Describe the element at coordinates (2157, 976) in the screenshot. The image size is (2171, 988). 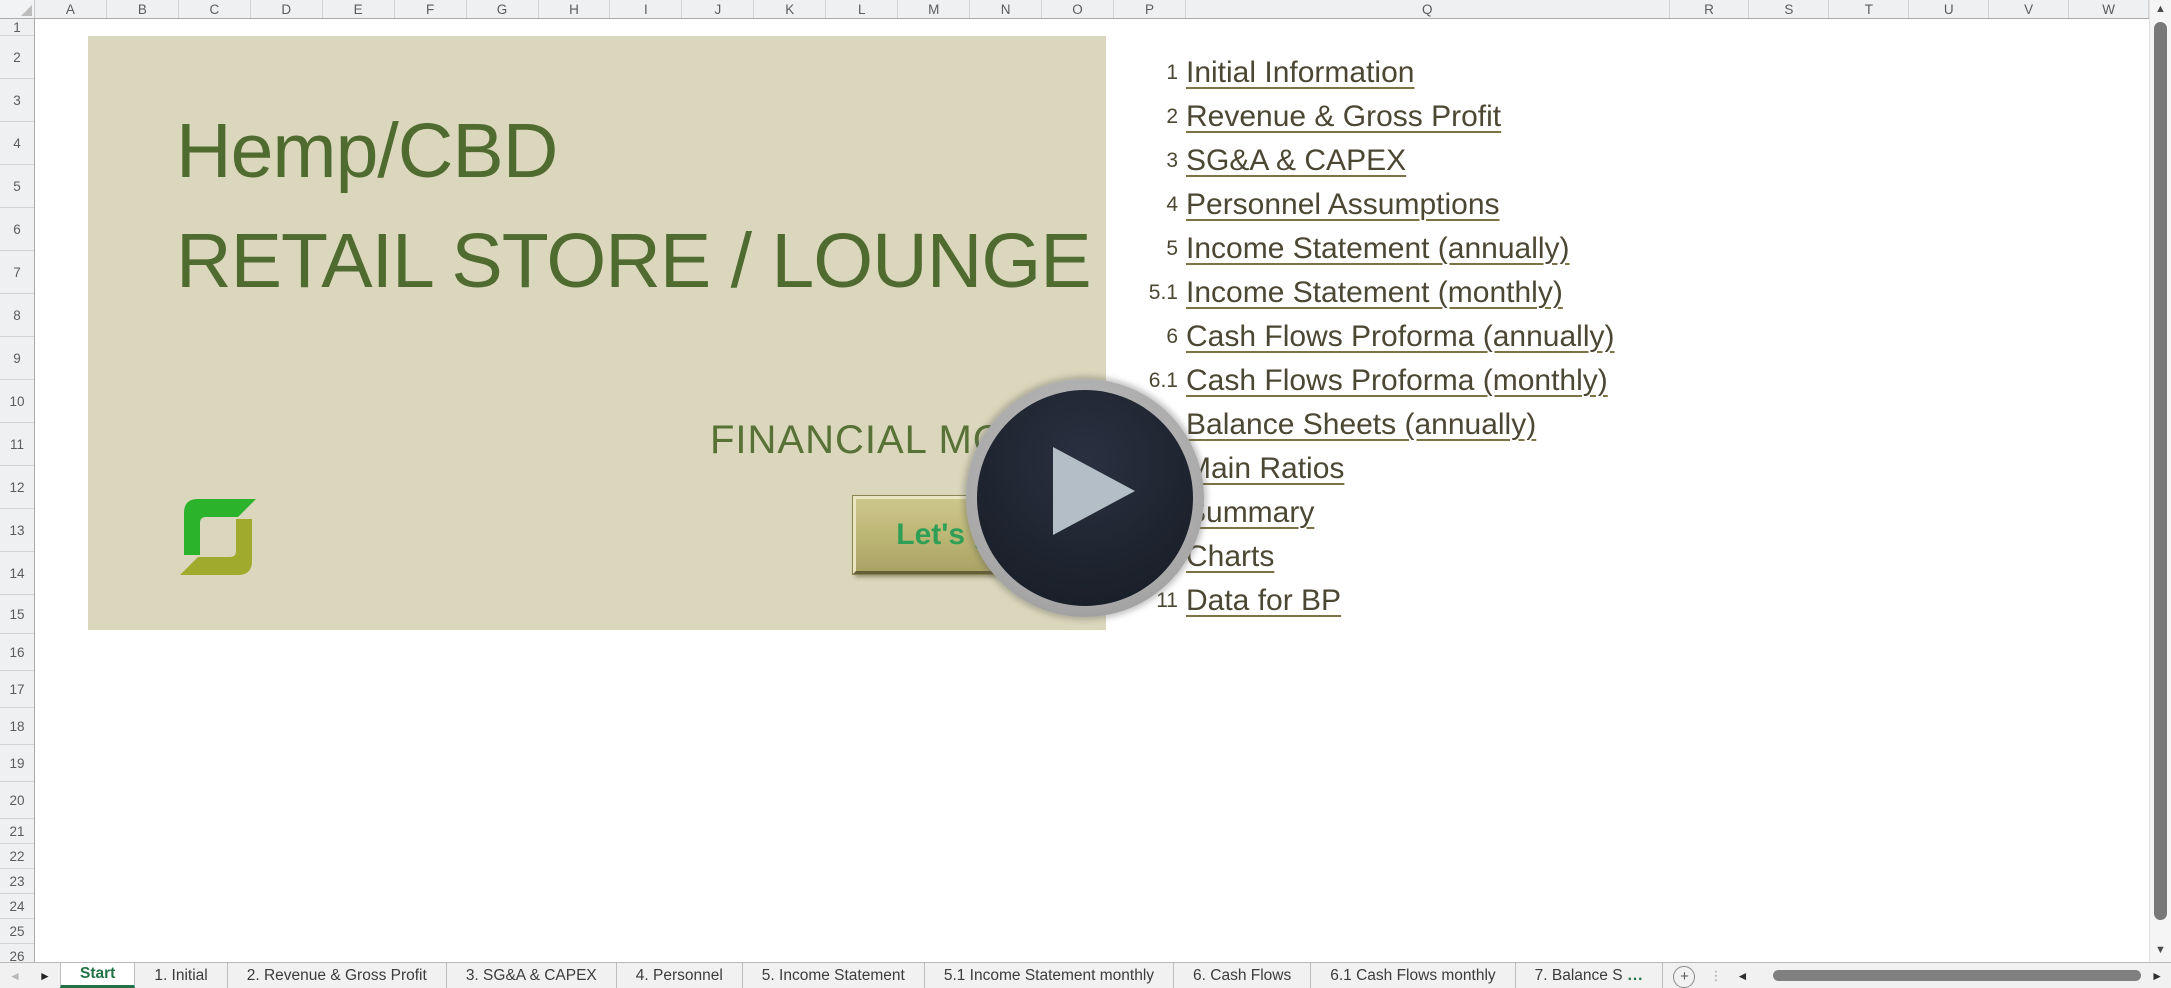
I see `hscroll-right-icon: ►` at that location.